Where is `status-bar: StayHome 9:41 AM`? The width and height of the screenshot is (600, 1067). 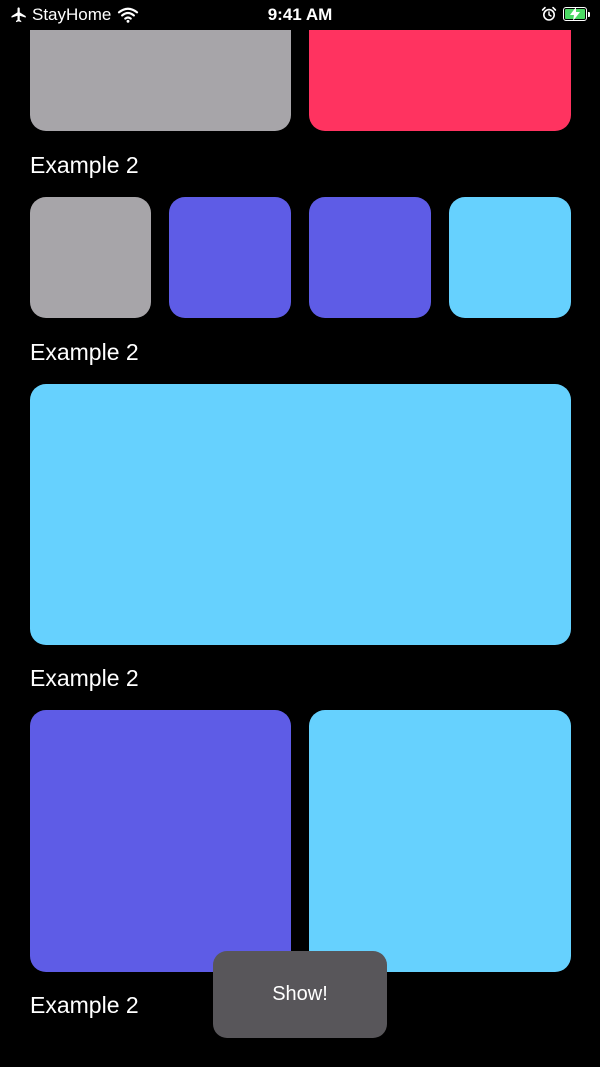
status-bar: StayHome 9:41 AM is located at coordinates (300, 15).